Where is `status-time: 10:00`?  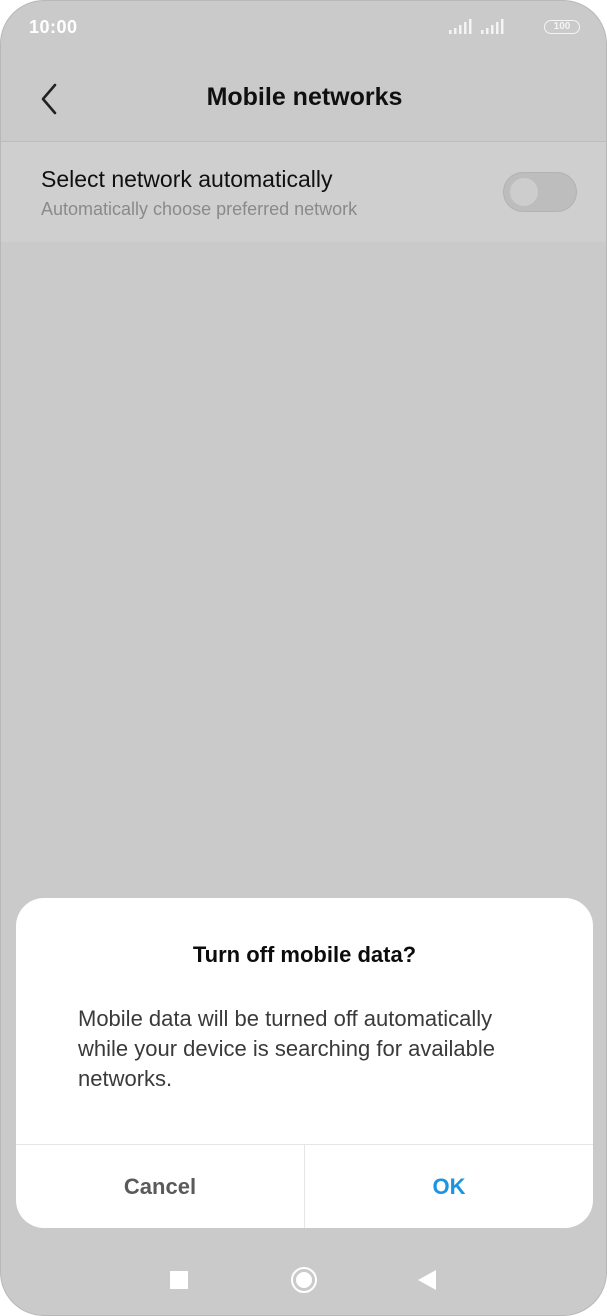
status-time: 10:00 is located at coordinates (53, 27).